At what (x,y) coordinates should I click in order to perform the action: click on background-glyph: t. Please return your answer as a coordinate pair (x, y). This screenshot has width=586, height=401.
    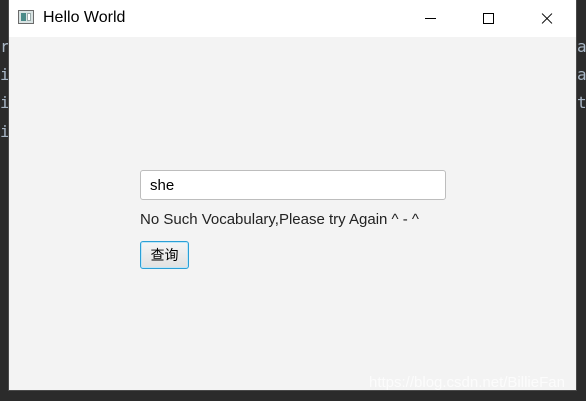
    Looking at the image, I should click on (581, 102).